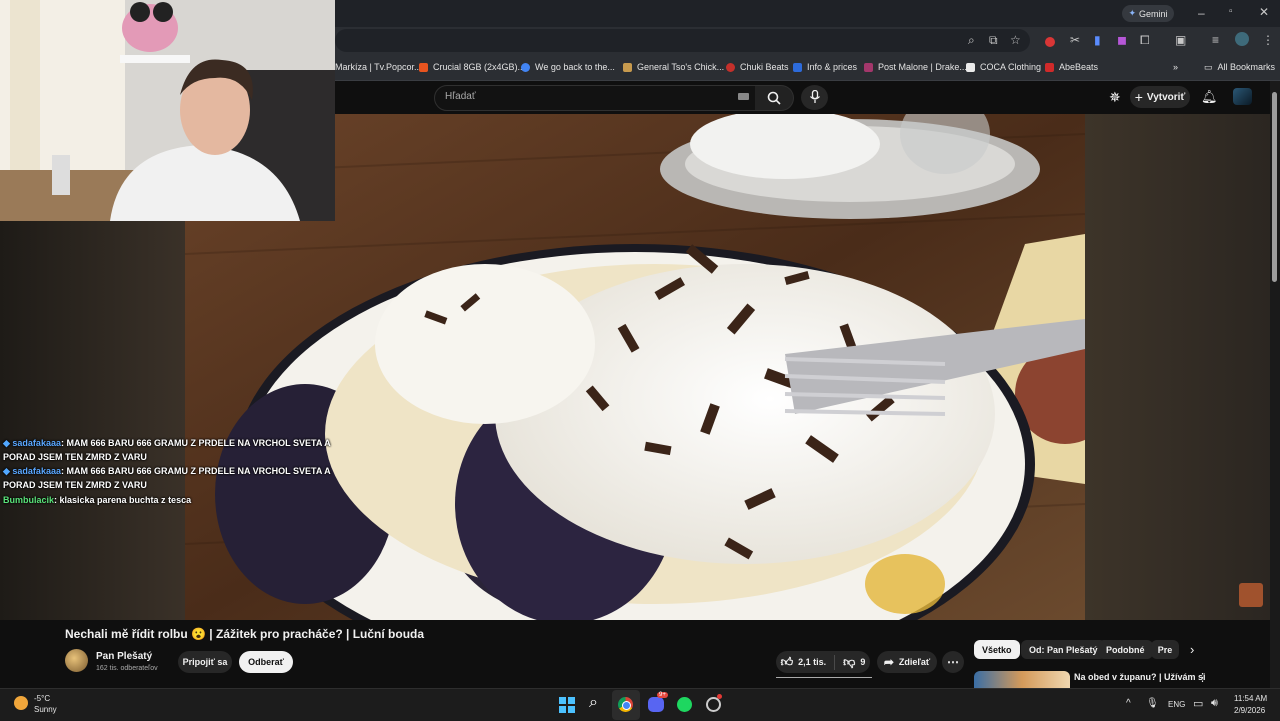 This screenshot has height=721, width=1280. Describe the element at coordinates (76, 660) in the screenshot. I see `channel-avatar` at that location.